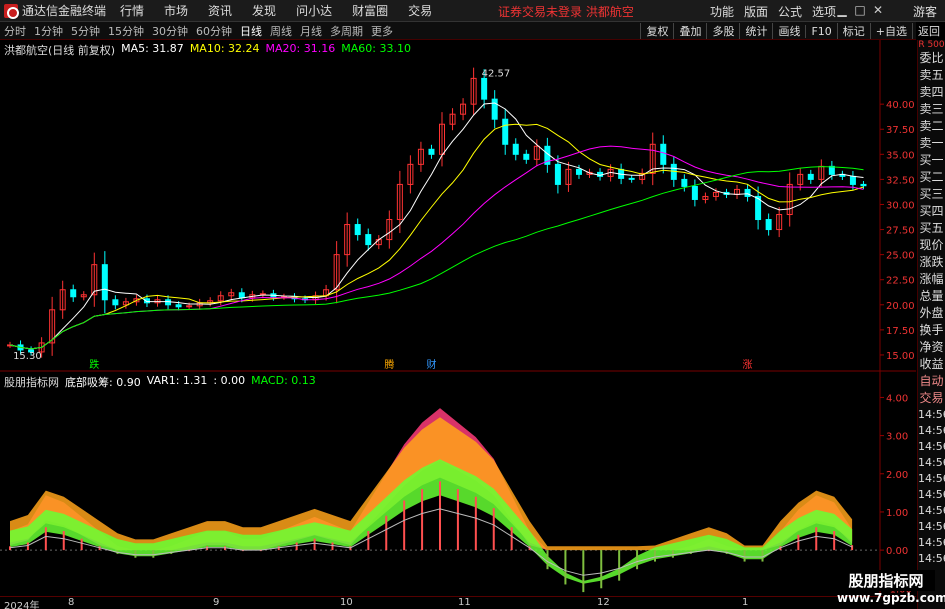 The width and height of the screenshot is (945, 609). I want to click on var2-label: : 0.00, so click(229, 380).